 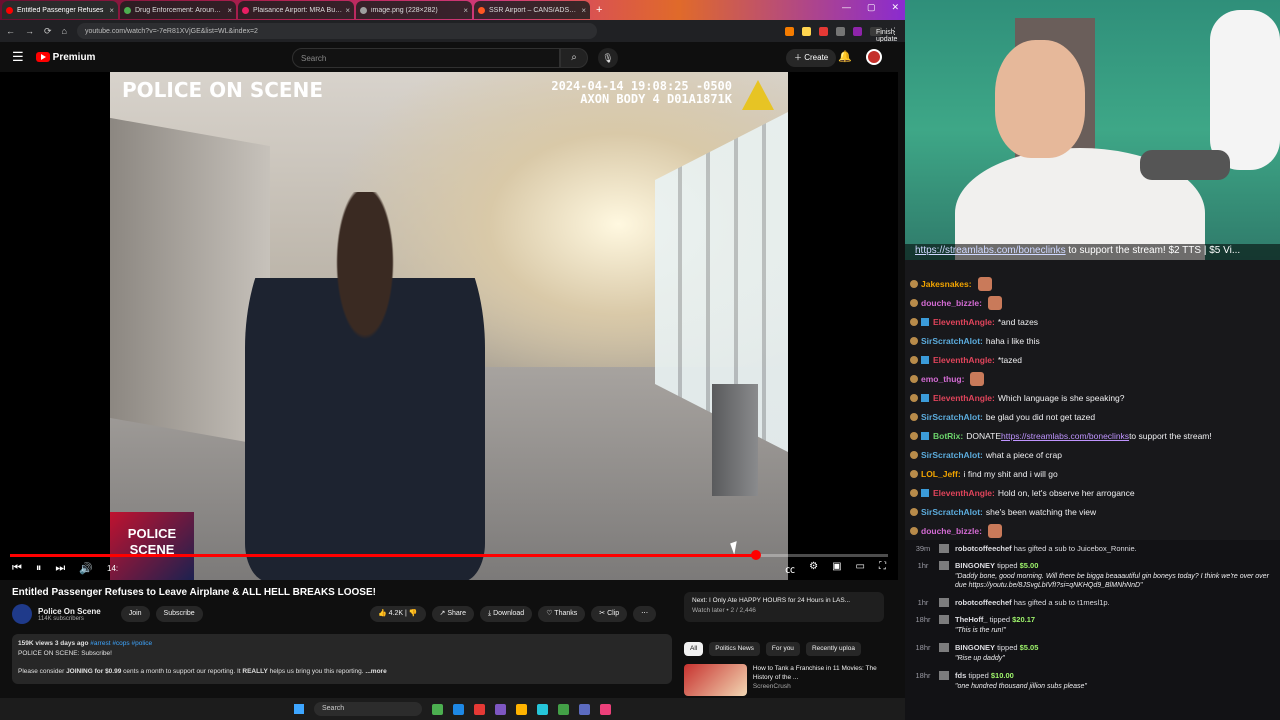 What do you see at coordinates (1065, 436) in the screenshot?
I see `chat-link: https://streamlabs.com/boneclinks` at bounding box center [1065, 436].